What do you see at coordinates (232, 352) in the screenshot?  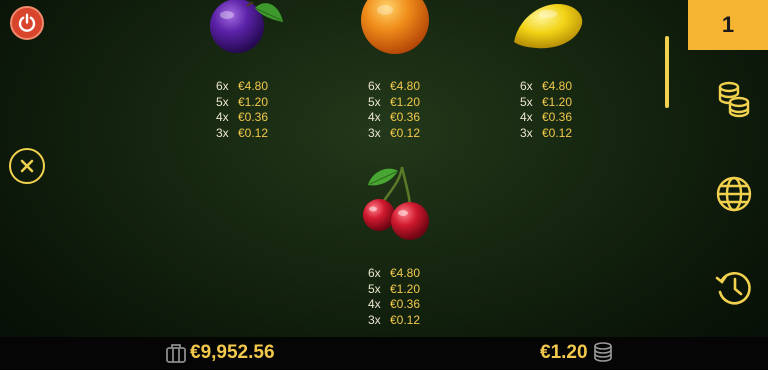 I see `balance-amount: €9,952.56` at bounding box center [232, 352].